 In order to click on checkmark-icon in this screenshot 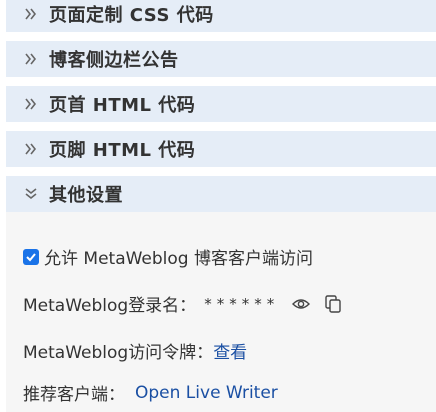, I will do `click(31, 256)`.